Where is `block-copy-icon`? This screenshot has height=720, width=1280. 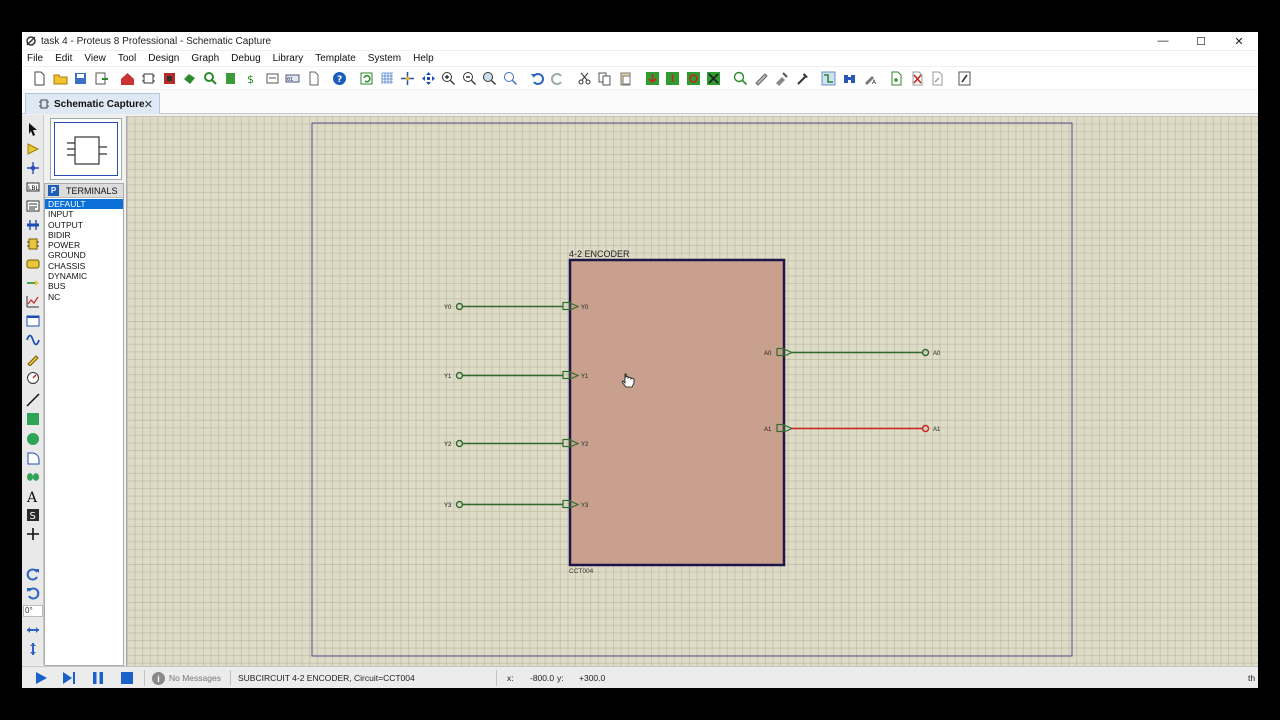 block-copy-icon is located at coordinates (652, 78).